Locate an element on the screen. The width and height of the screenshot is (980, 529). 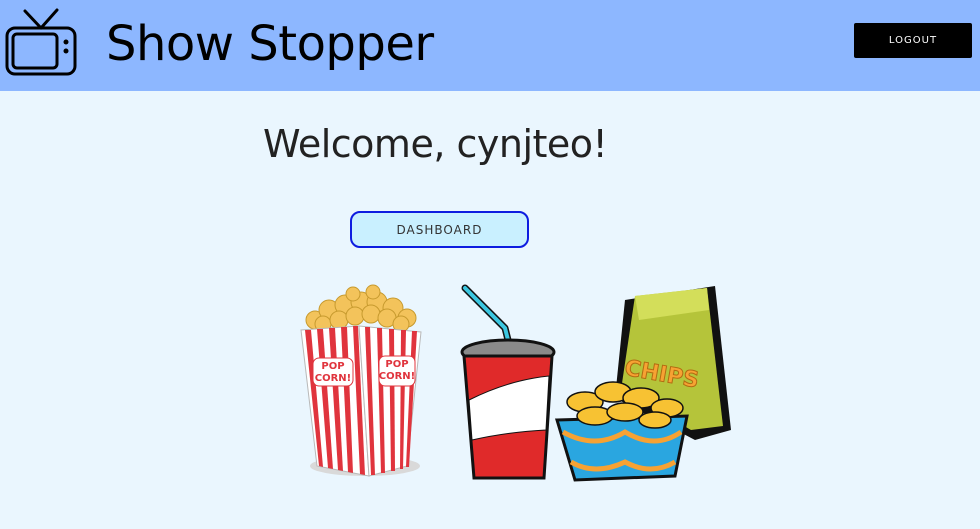
tv-icon is located at coordinates (41, 42).